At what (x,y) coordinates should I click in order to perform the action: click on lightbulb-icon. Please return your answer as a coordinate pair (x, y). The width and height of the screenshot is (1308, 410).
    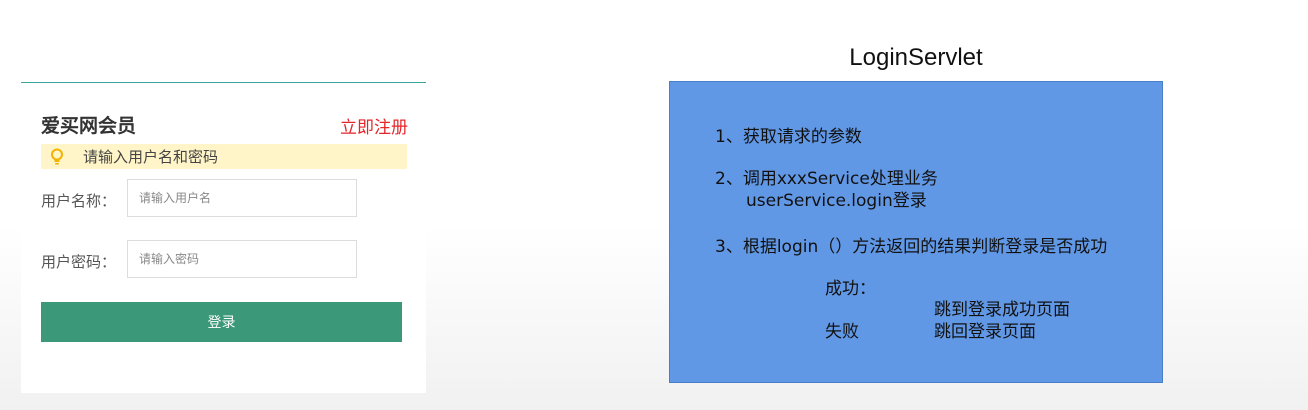
    Looking at the image, I should click on (57, 156).